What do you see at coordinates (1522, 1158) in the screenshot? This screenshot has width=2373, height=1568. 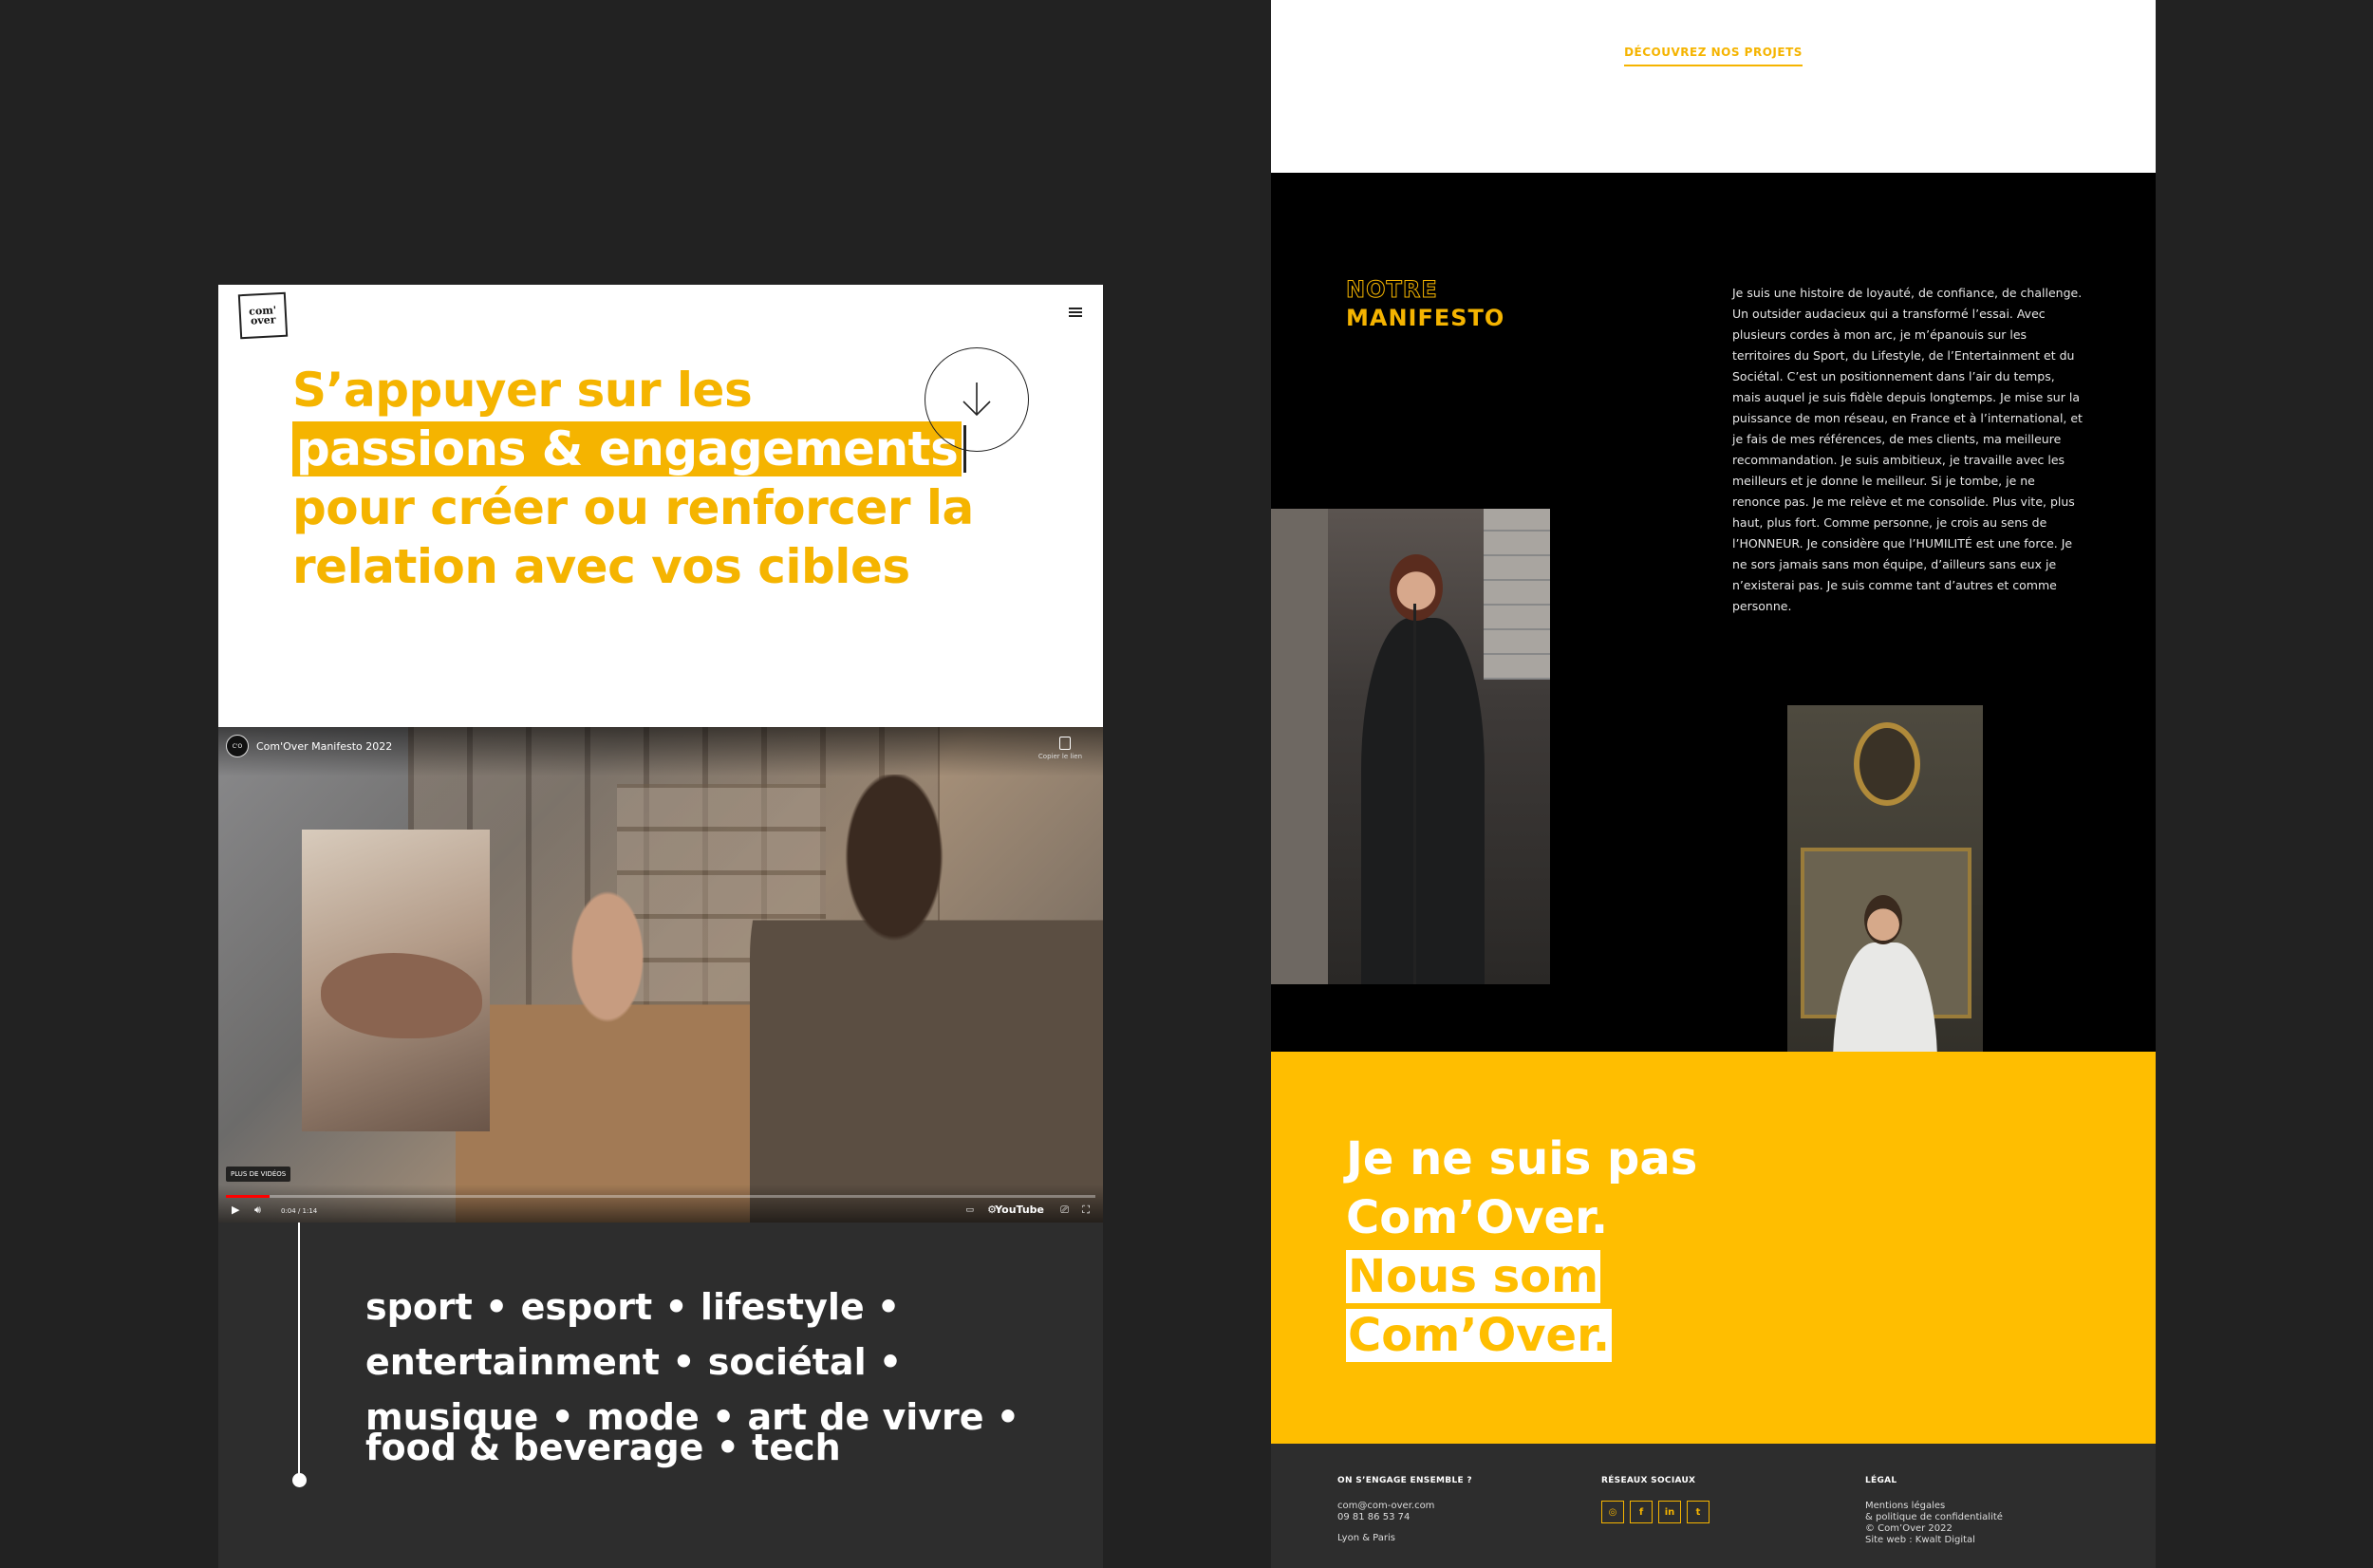 I see `cta-line-1: Je ne suis pas` at bounding box center [1522, 1158].